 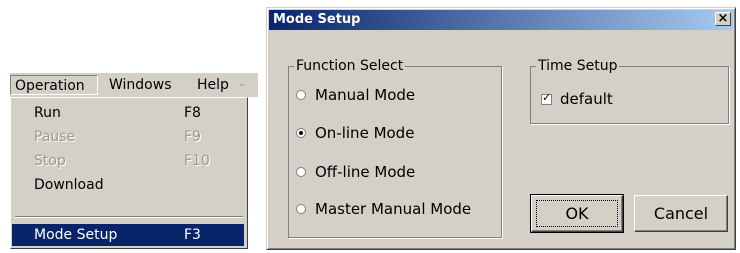 I want to click on menu-item-run: Run F8, so click(x=128, y=113).